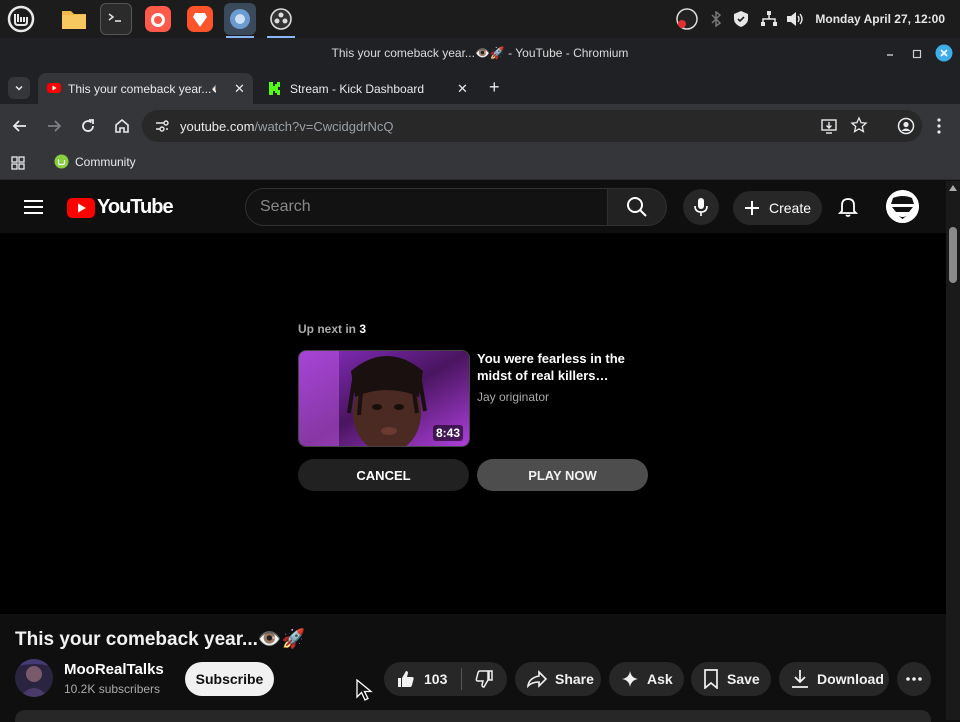 This screenshot has height=722, width=960. I want to click on notifications-bell-icon, so click(848, 207).